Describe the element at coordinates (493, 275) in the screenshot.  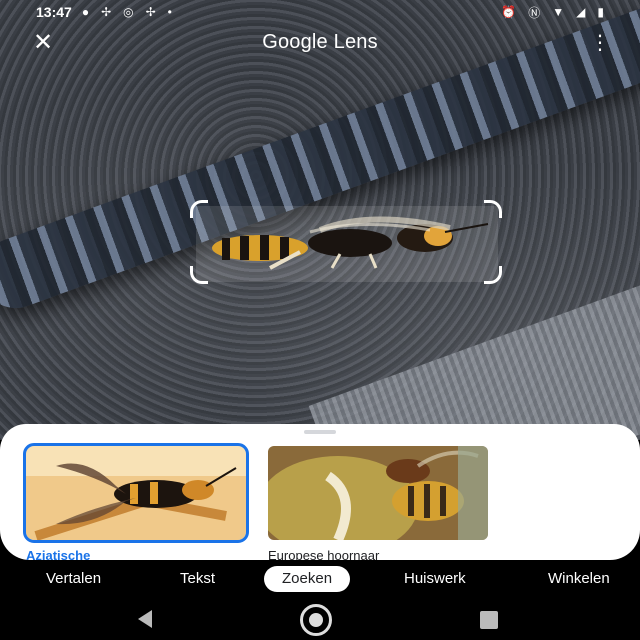
I see `selection-corner-bottom-right` at that location.